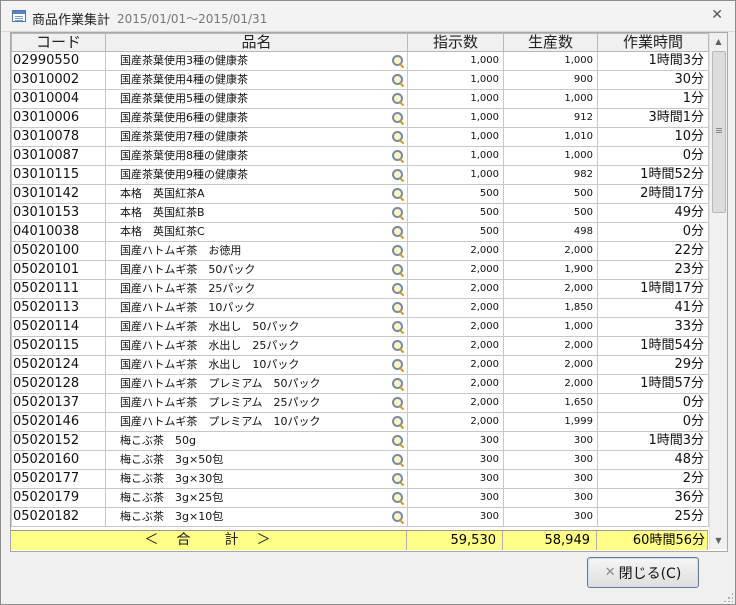  What do you see at coordinates (550, 308) in the screenshot?
I see `seisan-cell: 1,850` at bounding box center [550, 308].